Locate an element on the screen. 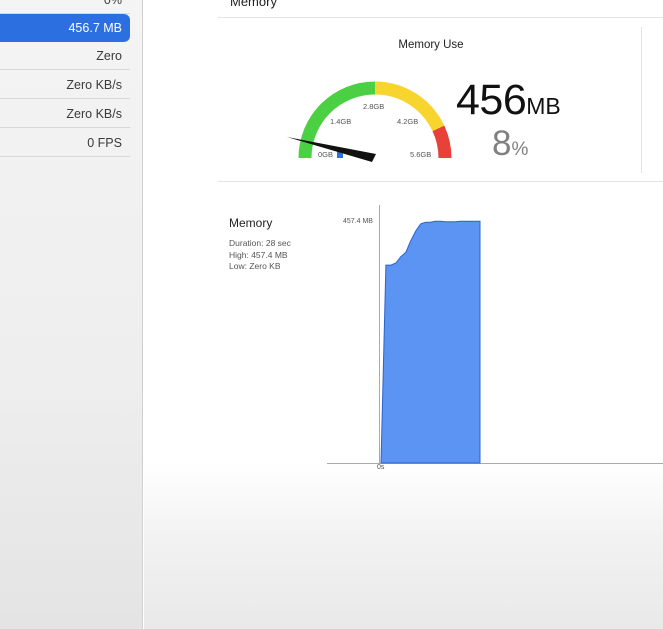  graph-x-start-label: 0s is located at coordinates (381, 467).